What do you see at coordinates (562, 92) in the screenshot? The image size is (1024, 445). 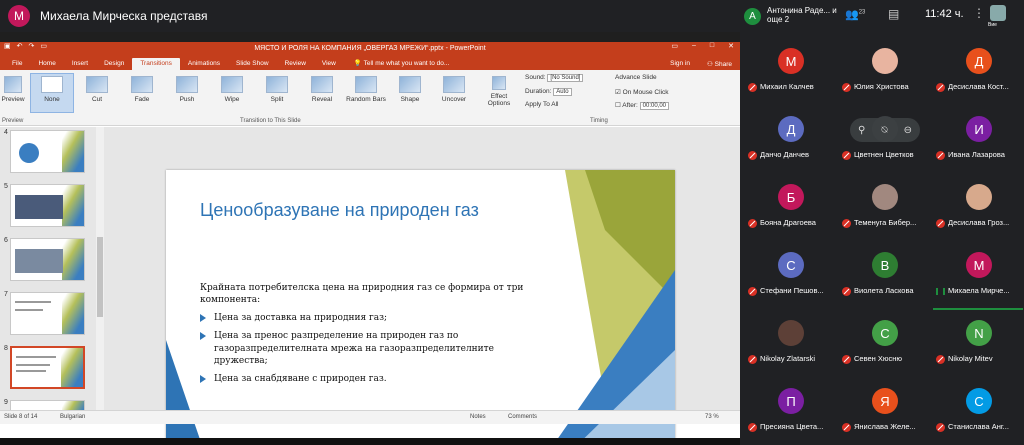 I see `duration-input: Auto` at bounding box center [562, 92].